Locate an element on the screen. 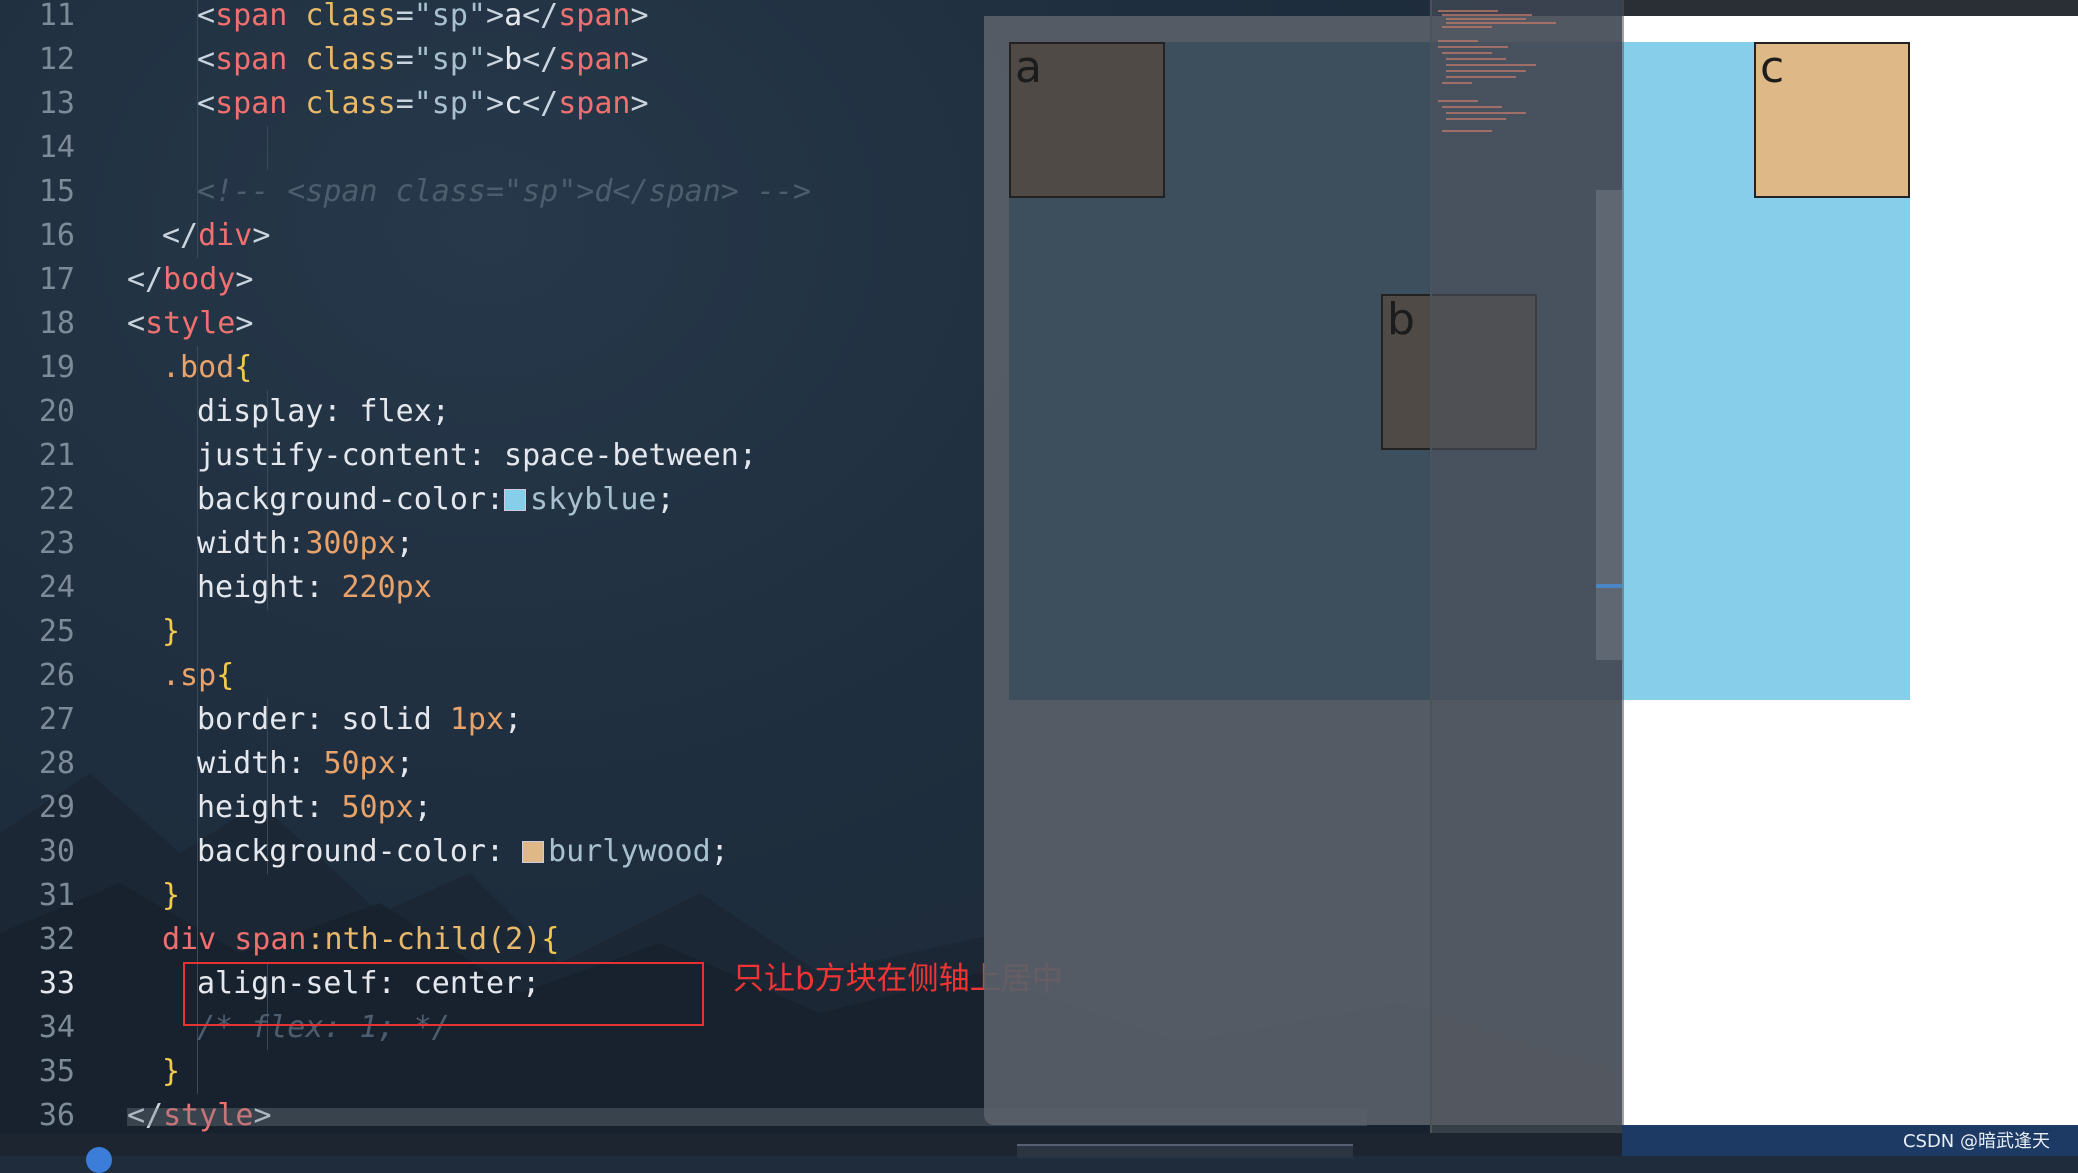 The width and height of the screenshot is (2078, 1173). line-number: 21 is located at coordinates (56, 455).